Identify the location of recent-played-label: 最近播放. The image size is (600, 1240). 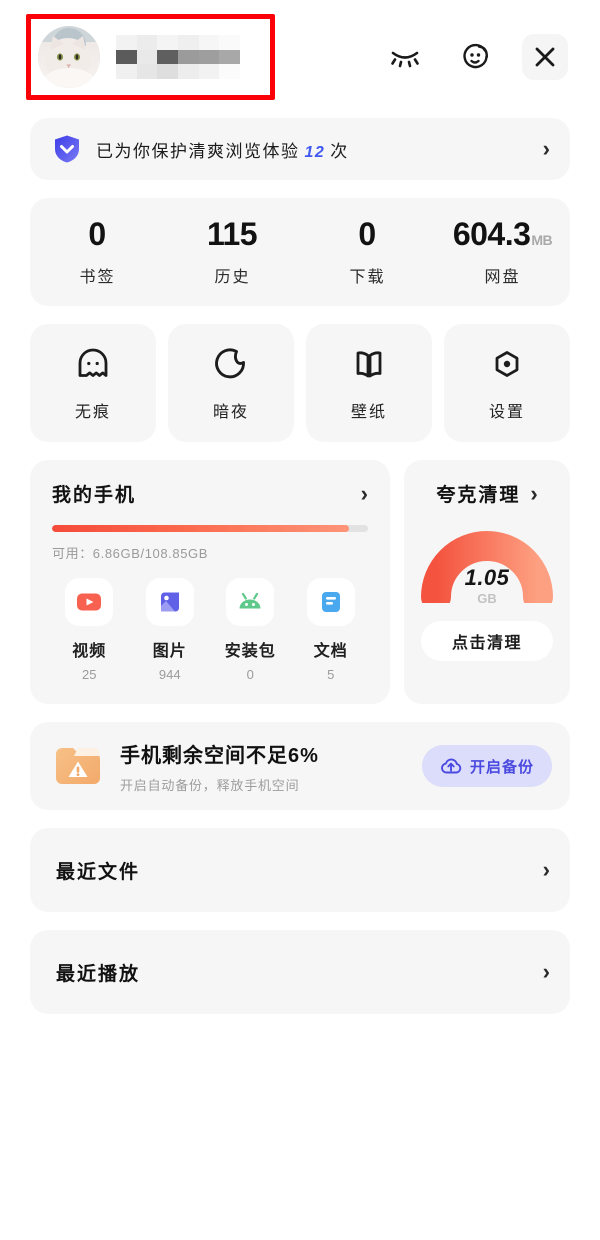
(98, 974).